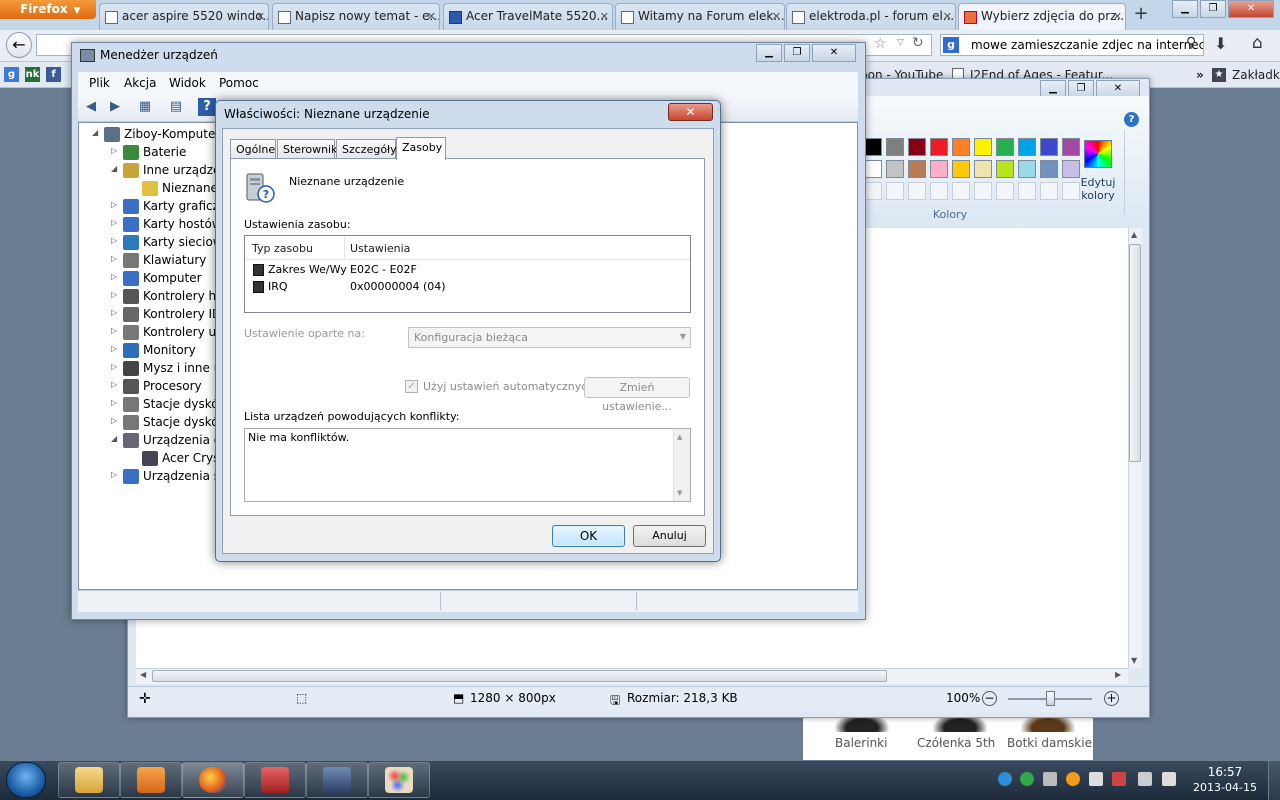  I want to click on tree-item: ▷ Mysz i inne ur, so click(168, 368).